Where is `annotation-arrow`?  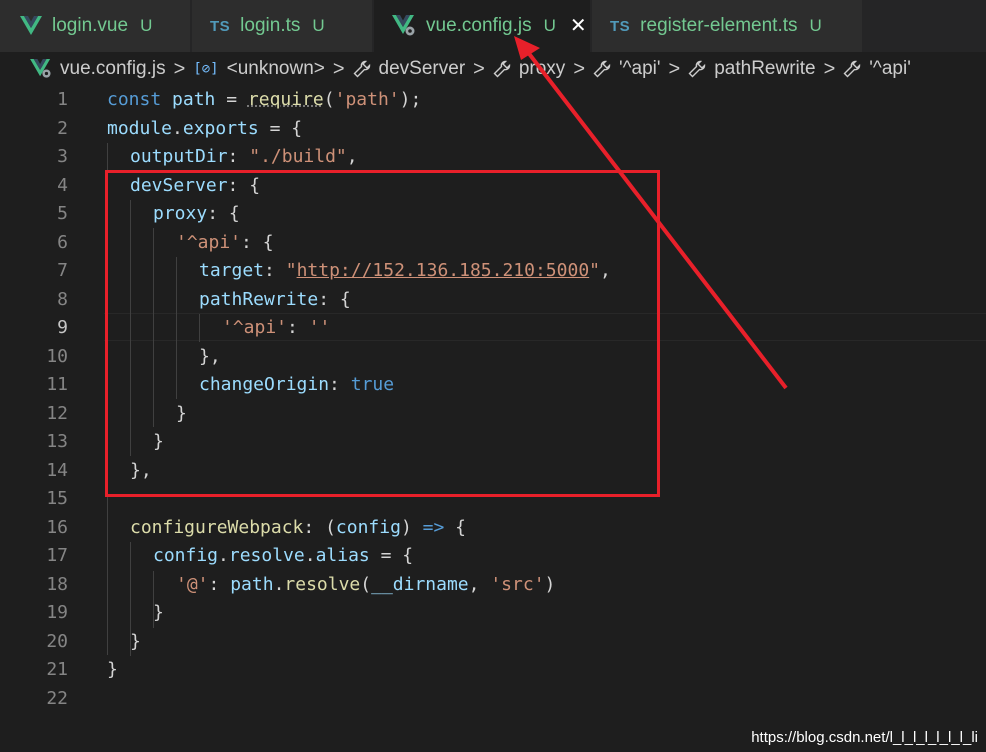 annotation-arrow is located at coordinates (651, 213).